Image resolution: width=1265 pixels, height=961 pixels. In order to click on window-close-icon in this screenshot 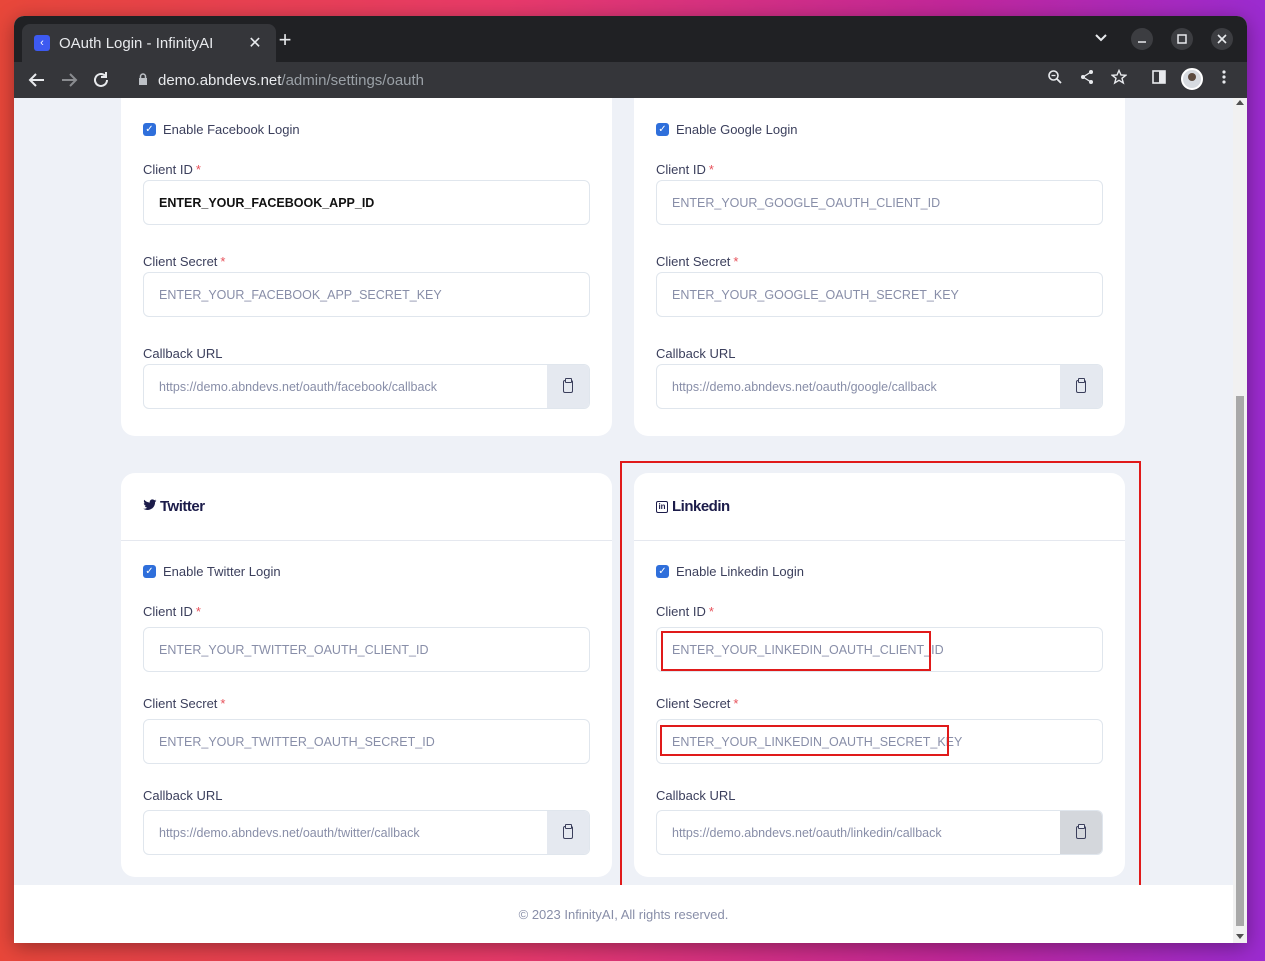, I will do `click(1222, 39)`.